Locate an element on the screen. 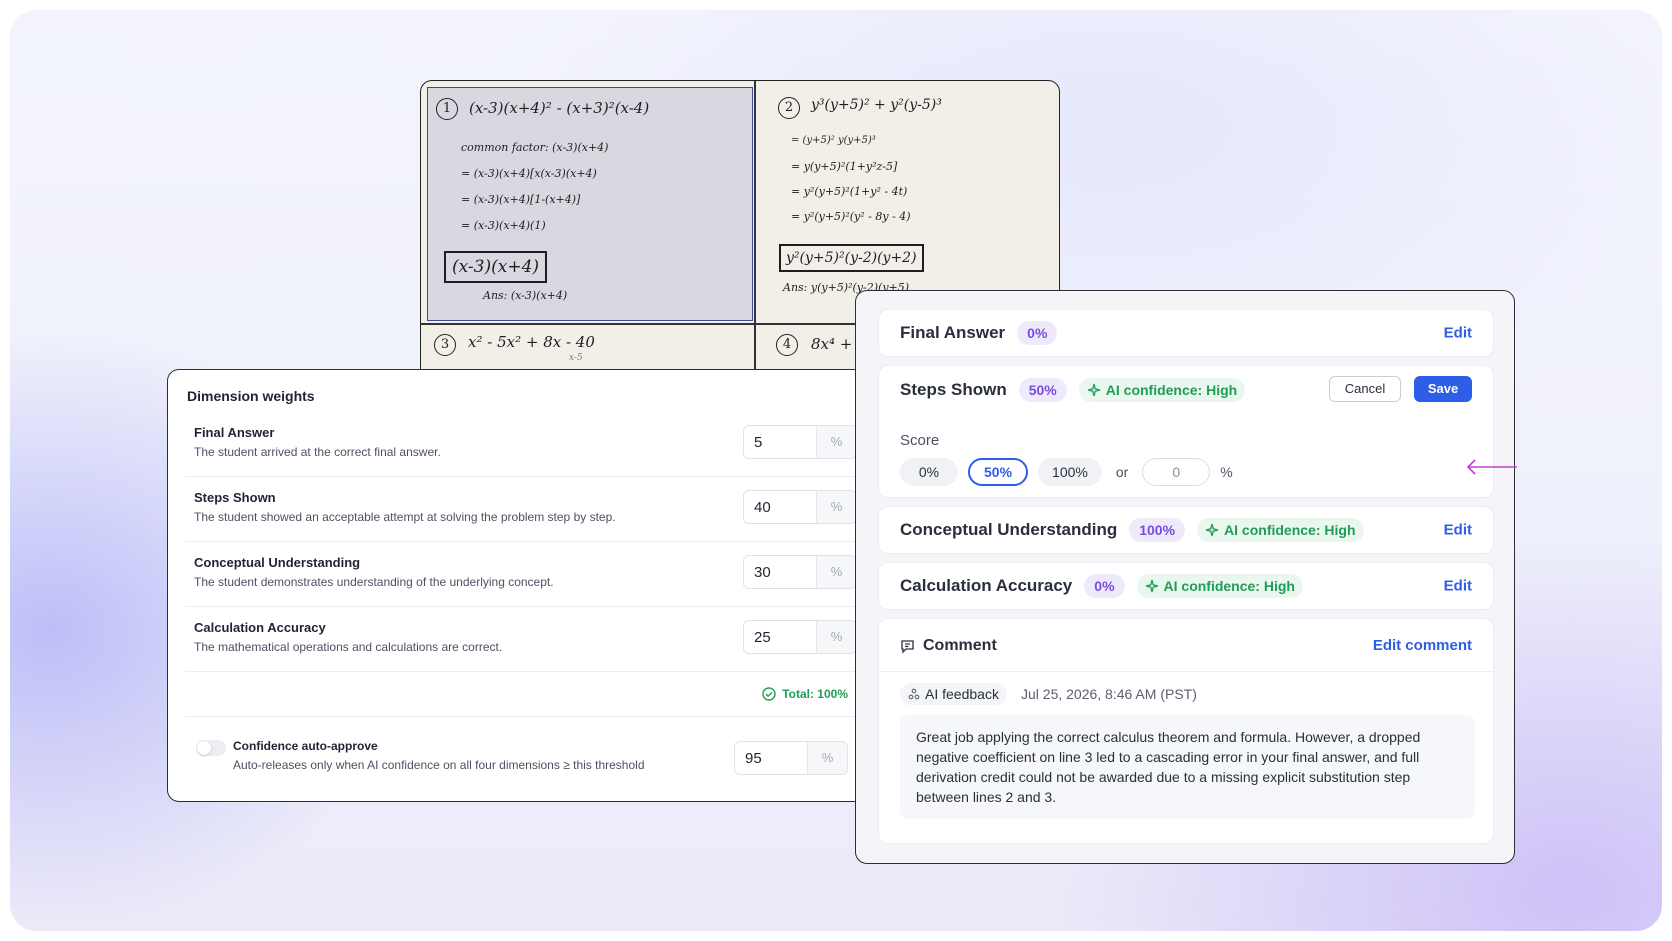  weight-name: Conceptual Understanding is located at coordinates (277, 562).